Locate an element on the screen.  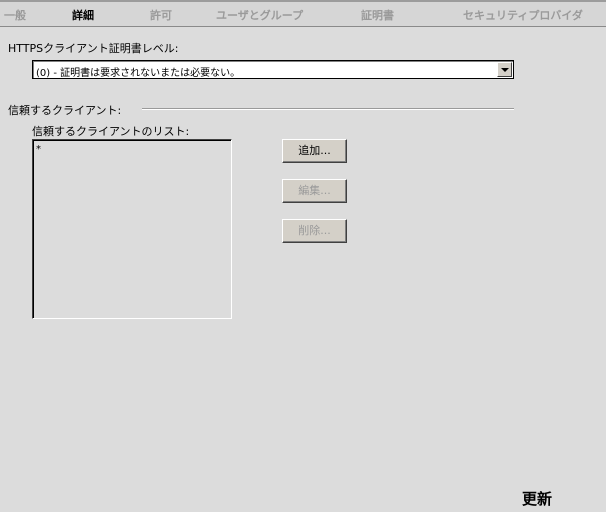
tab-bar: 一般 詳細 許可 ユーザとグループ 証明書 セキュリティプロバイダ is located at coordinates (303, 13).